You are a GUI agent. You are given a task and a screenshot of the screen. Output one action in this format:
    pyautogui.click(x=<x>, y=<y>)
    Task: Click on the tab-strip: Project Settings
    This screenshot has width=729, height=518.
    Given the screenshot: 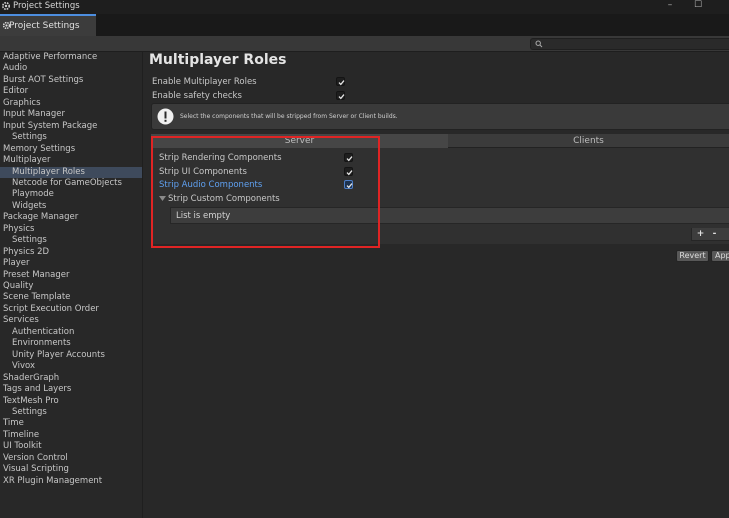 What is the action you would take?
    pyautogui.click(x=364, y=25)
    